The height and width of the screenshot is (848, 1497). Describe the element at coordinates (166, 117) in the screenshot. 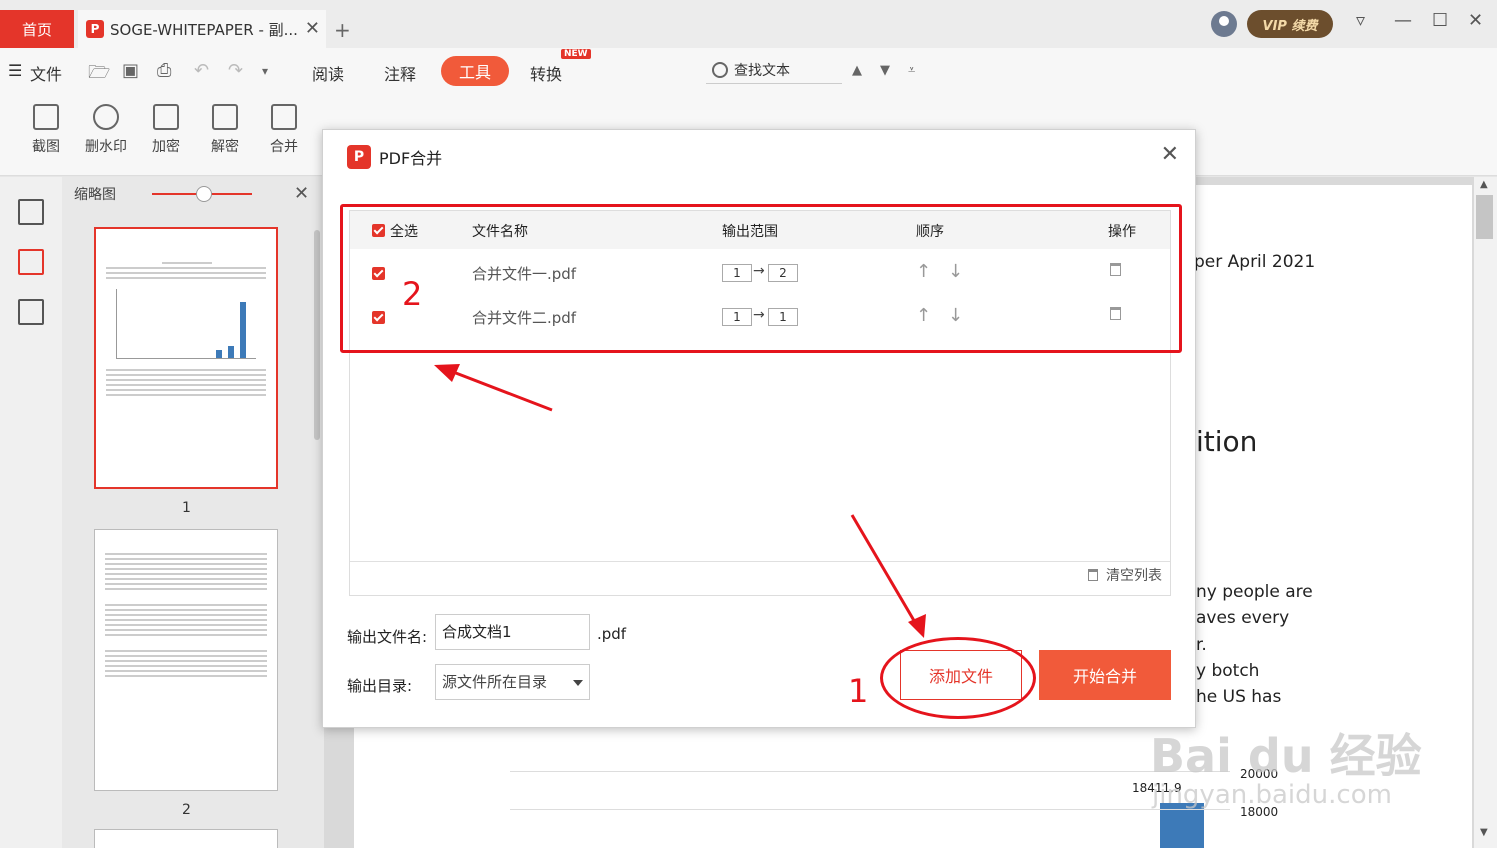

I see `lock-icon` at that location.